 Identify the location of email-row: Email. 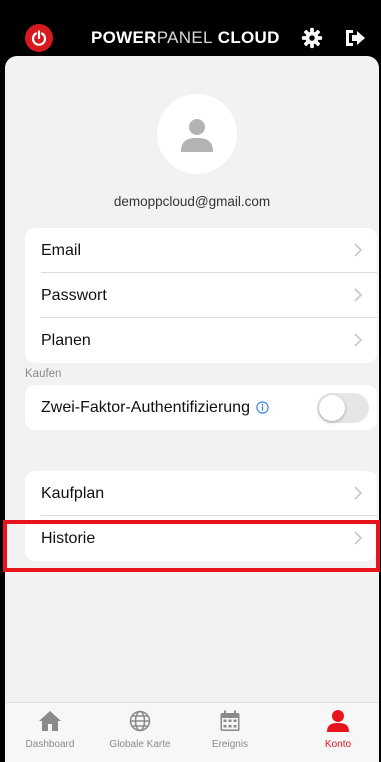
(201, 250).